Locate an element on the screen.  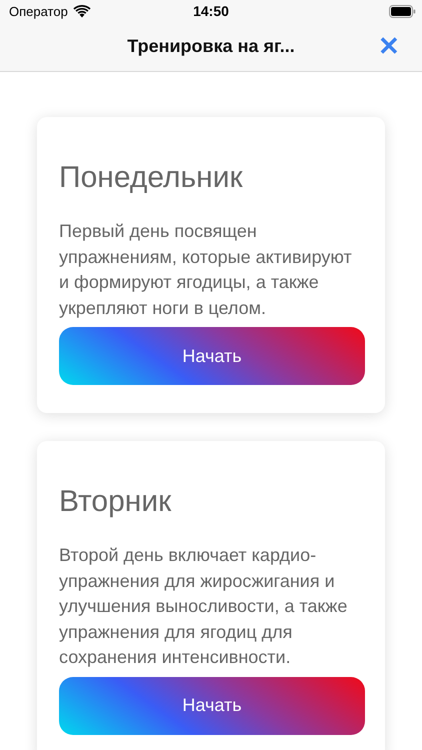
status-time: 14:50 is located at coordinates (211, 11).